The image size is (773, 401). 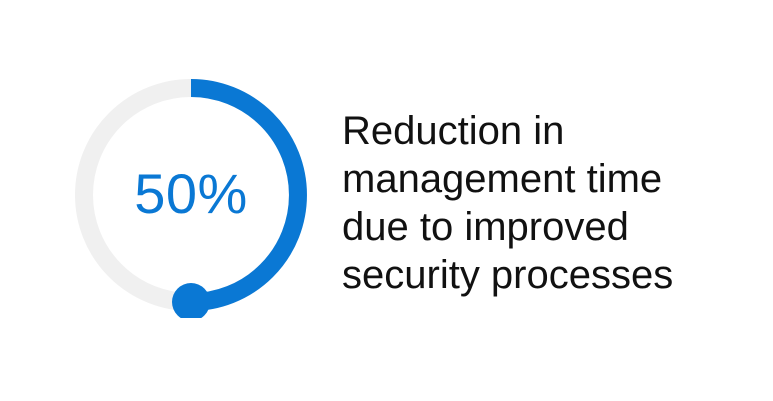 I want to click on caption-line-2: management time, so click(x=502, y=179).